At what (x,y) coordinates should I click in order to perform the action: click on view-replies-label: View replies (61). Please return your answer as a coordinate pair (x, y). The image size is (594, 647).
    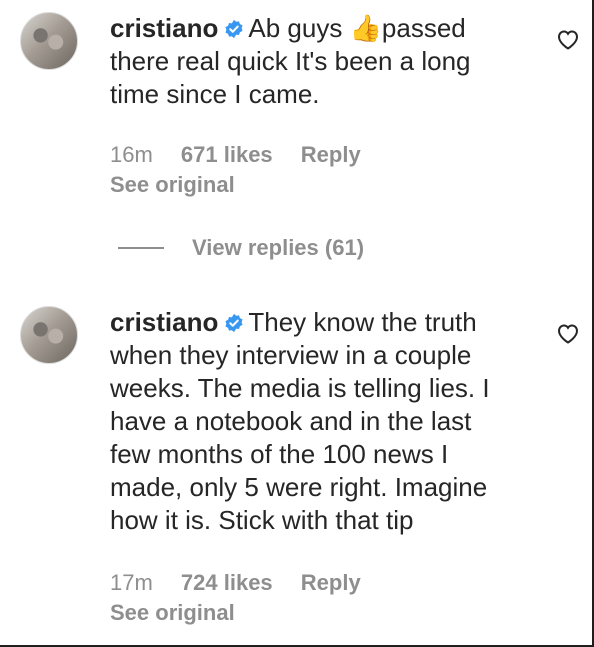
    Looking at the image, I should click on (278, 248).